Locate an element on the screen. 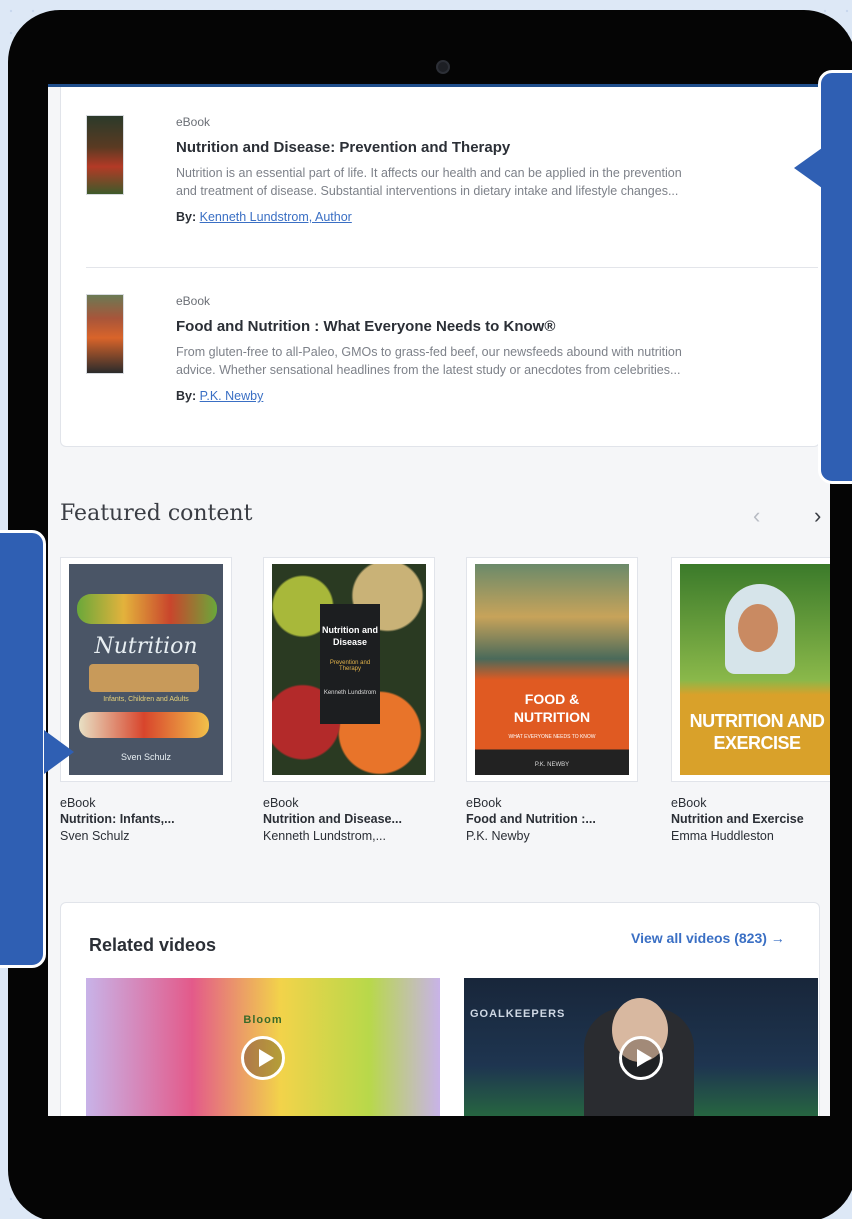 The image size is (852, 1219). cover-title: NUTRITION AND EXERCISE is located at coordinates (757, 732).